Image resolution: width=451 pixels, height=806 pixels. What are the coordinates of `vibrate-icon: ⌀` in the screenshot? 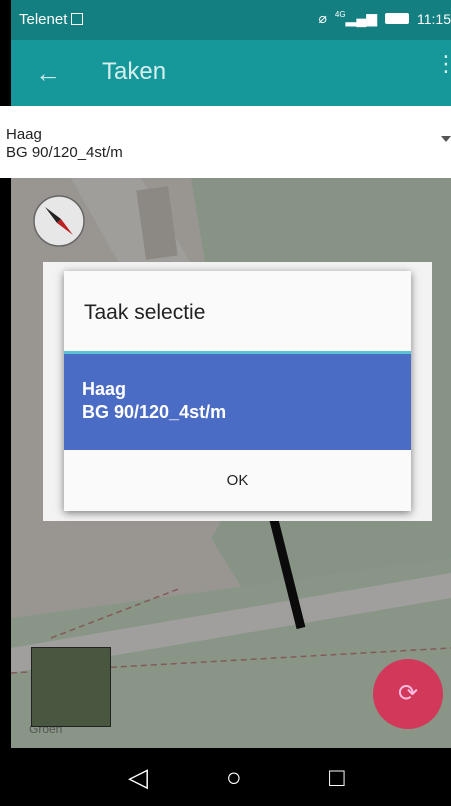 It's located at (322, 18).